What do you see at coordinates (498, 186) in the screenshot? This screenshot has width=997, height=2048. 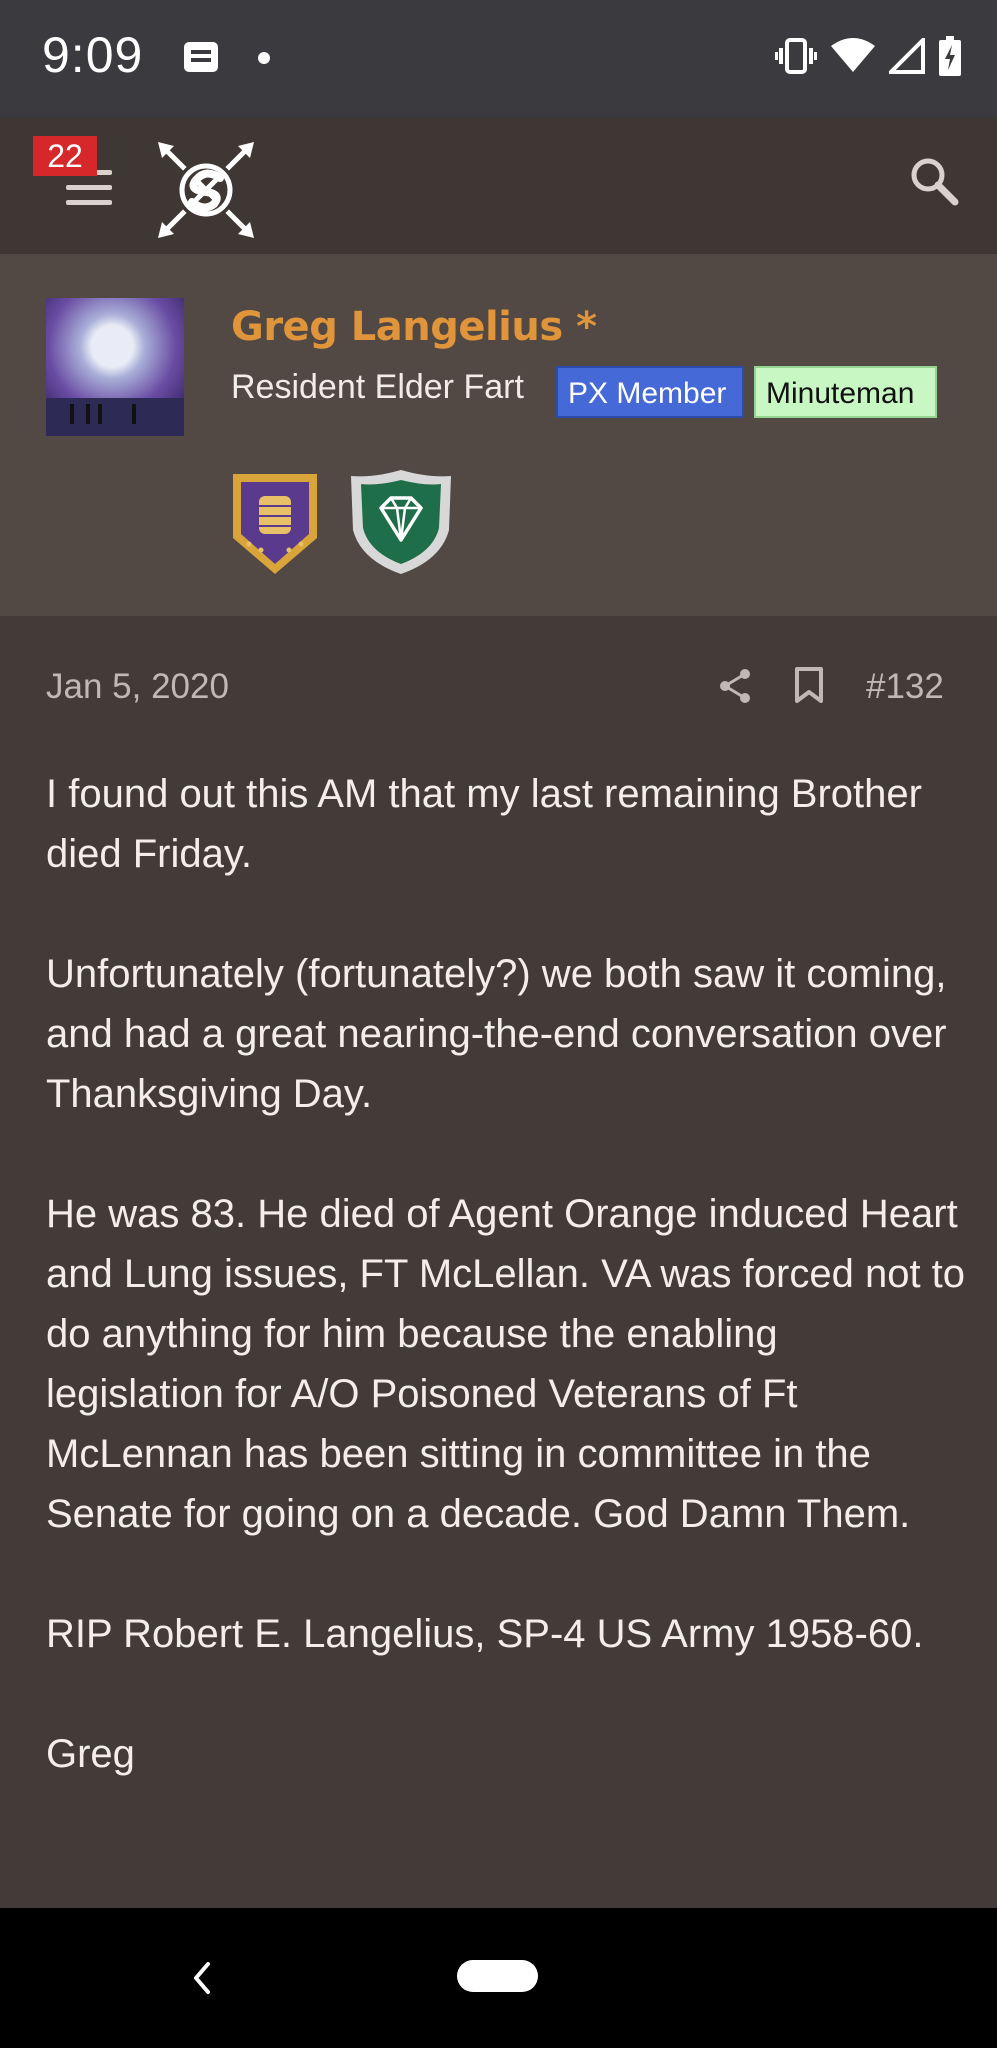 I see `app-bar: 22` at bounding box center [498, 186].